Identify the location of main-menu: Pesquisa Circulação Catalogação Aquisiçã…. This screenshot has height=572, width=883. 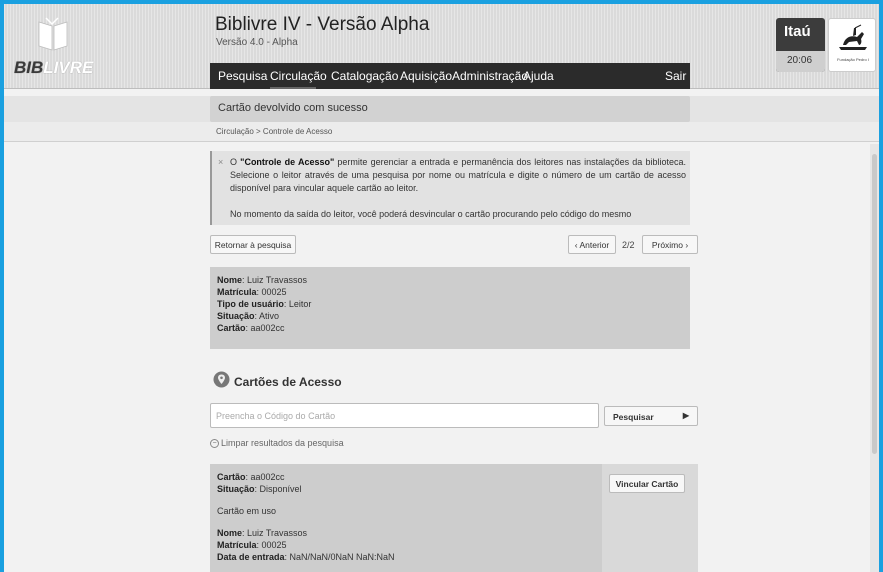
(450, 76).